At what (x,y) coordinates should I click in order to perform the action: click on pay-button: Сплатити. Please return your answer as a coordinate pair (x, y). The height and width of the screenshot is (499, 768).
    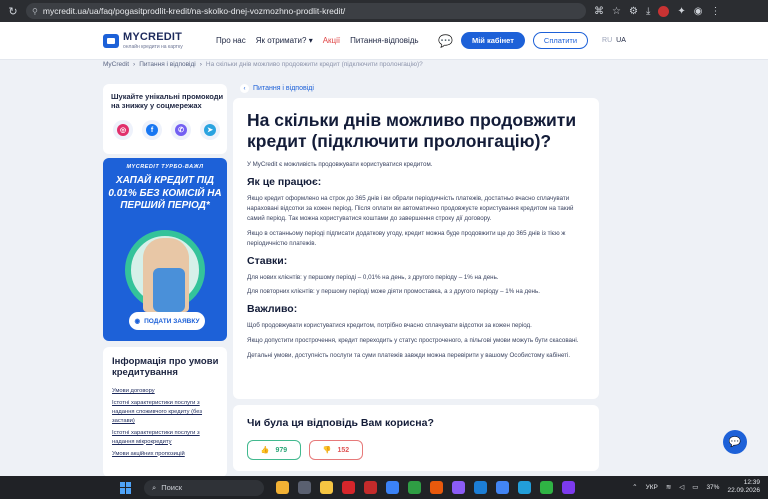
    Looking at the image, I should click on (560, 40).